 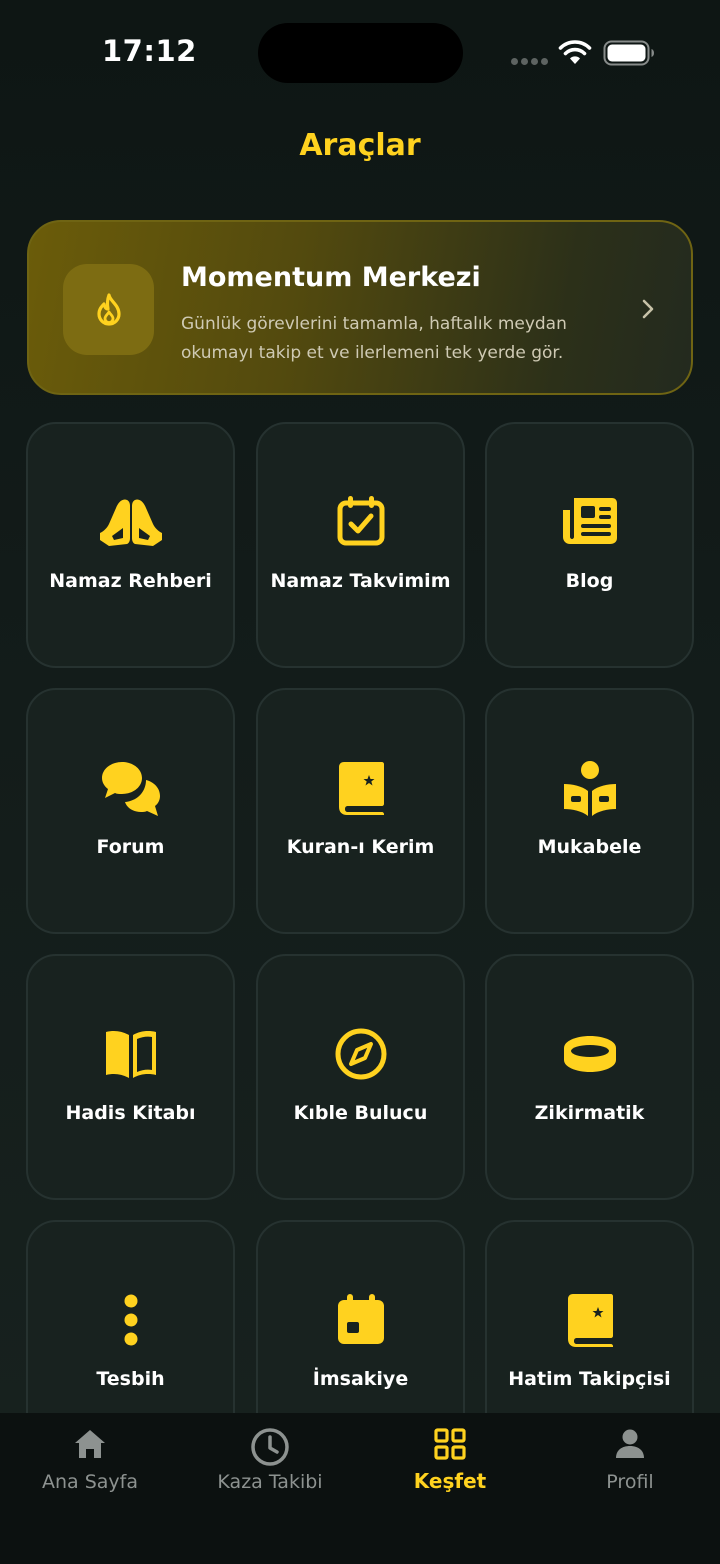 What do you see at coordinates (108, 309) in the screenshot?
I see `flame-icon` at bounding box center [108, 309].